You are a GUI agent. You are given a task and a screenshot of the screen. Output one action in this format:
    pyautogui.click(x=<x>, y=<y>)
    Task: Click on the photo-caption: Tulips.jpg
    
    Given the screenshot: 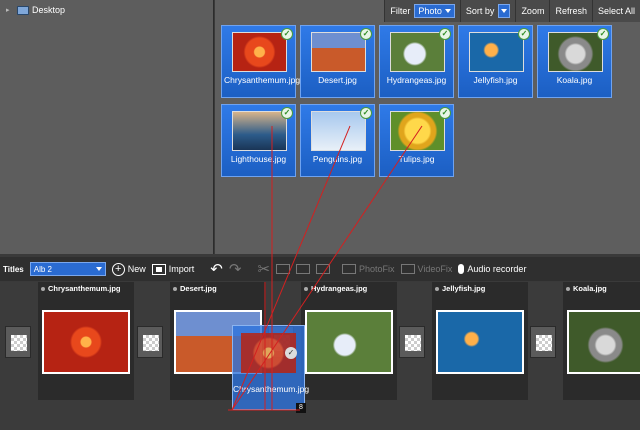 What is the action you would take?
    pyautogui.click(x=416, y=159)
    